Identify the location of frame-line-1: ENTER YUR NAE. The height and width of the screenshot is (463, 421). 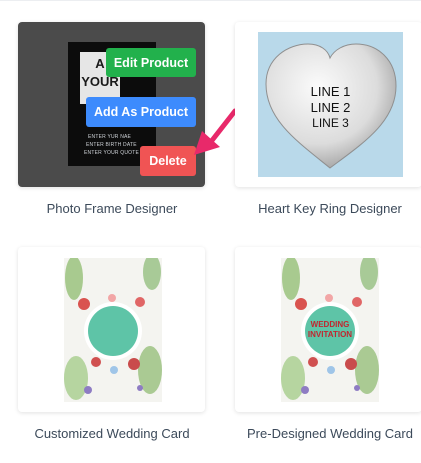
(110, 137).